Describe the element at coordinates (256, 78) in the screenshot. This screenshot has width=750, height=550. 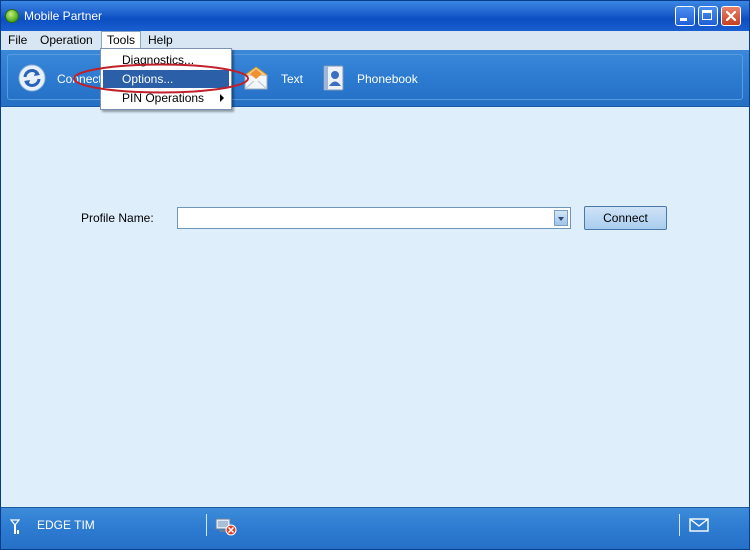
I see `envelope-icon` at that location.